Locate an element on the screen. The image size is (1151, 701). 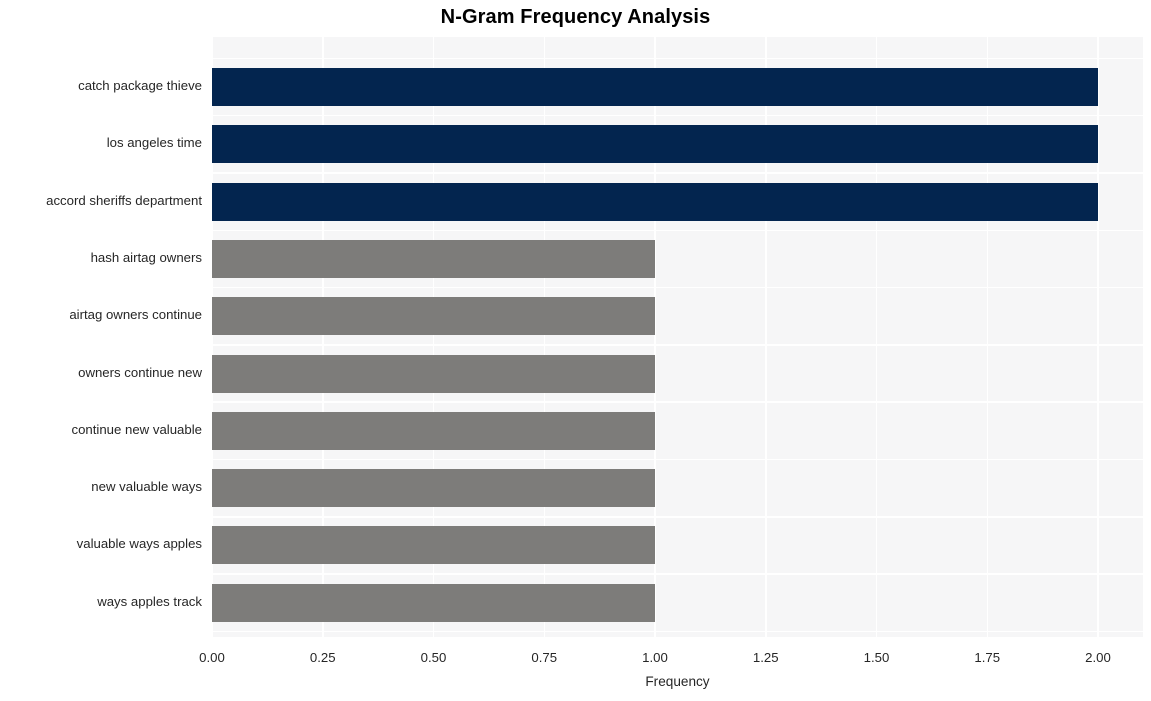
x-axis-tick-label: 2.00 is located at coordinates (1098, 657).